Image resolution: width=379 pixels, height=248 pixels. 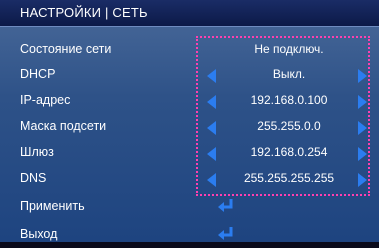 I want to click on row-label: DHCP, so click(x=38, y=74).